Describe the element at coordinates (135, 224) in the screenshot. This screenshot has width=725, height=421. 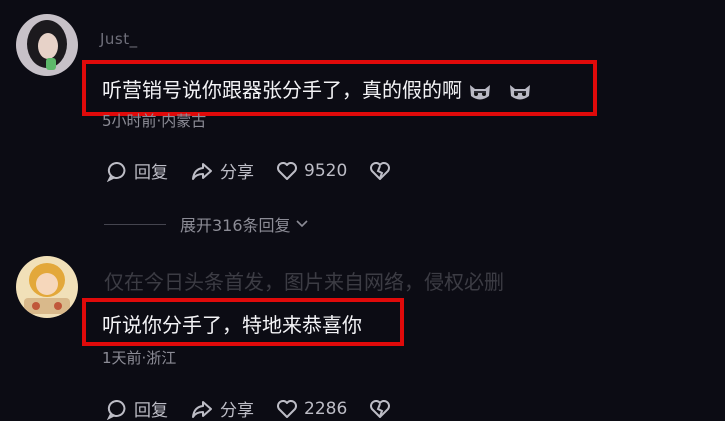
I see `divider` at that location.